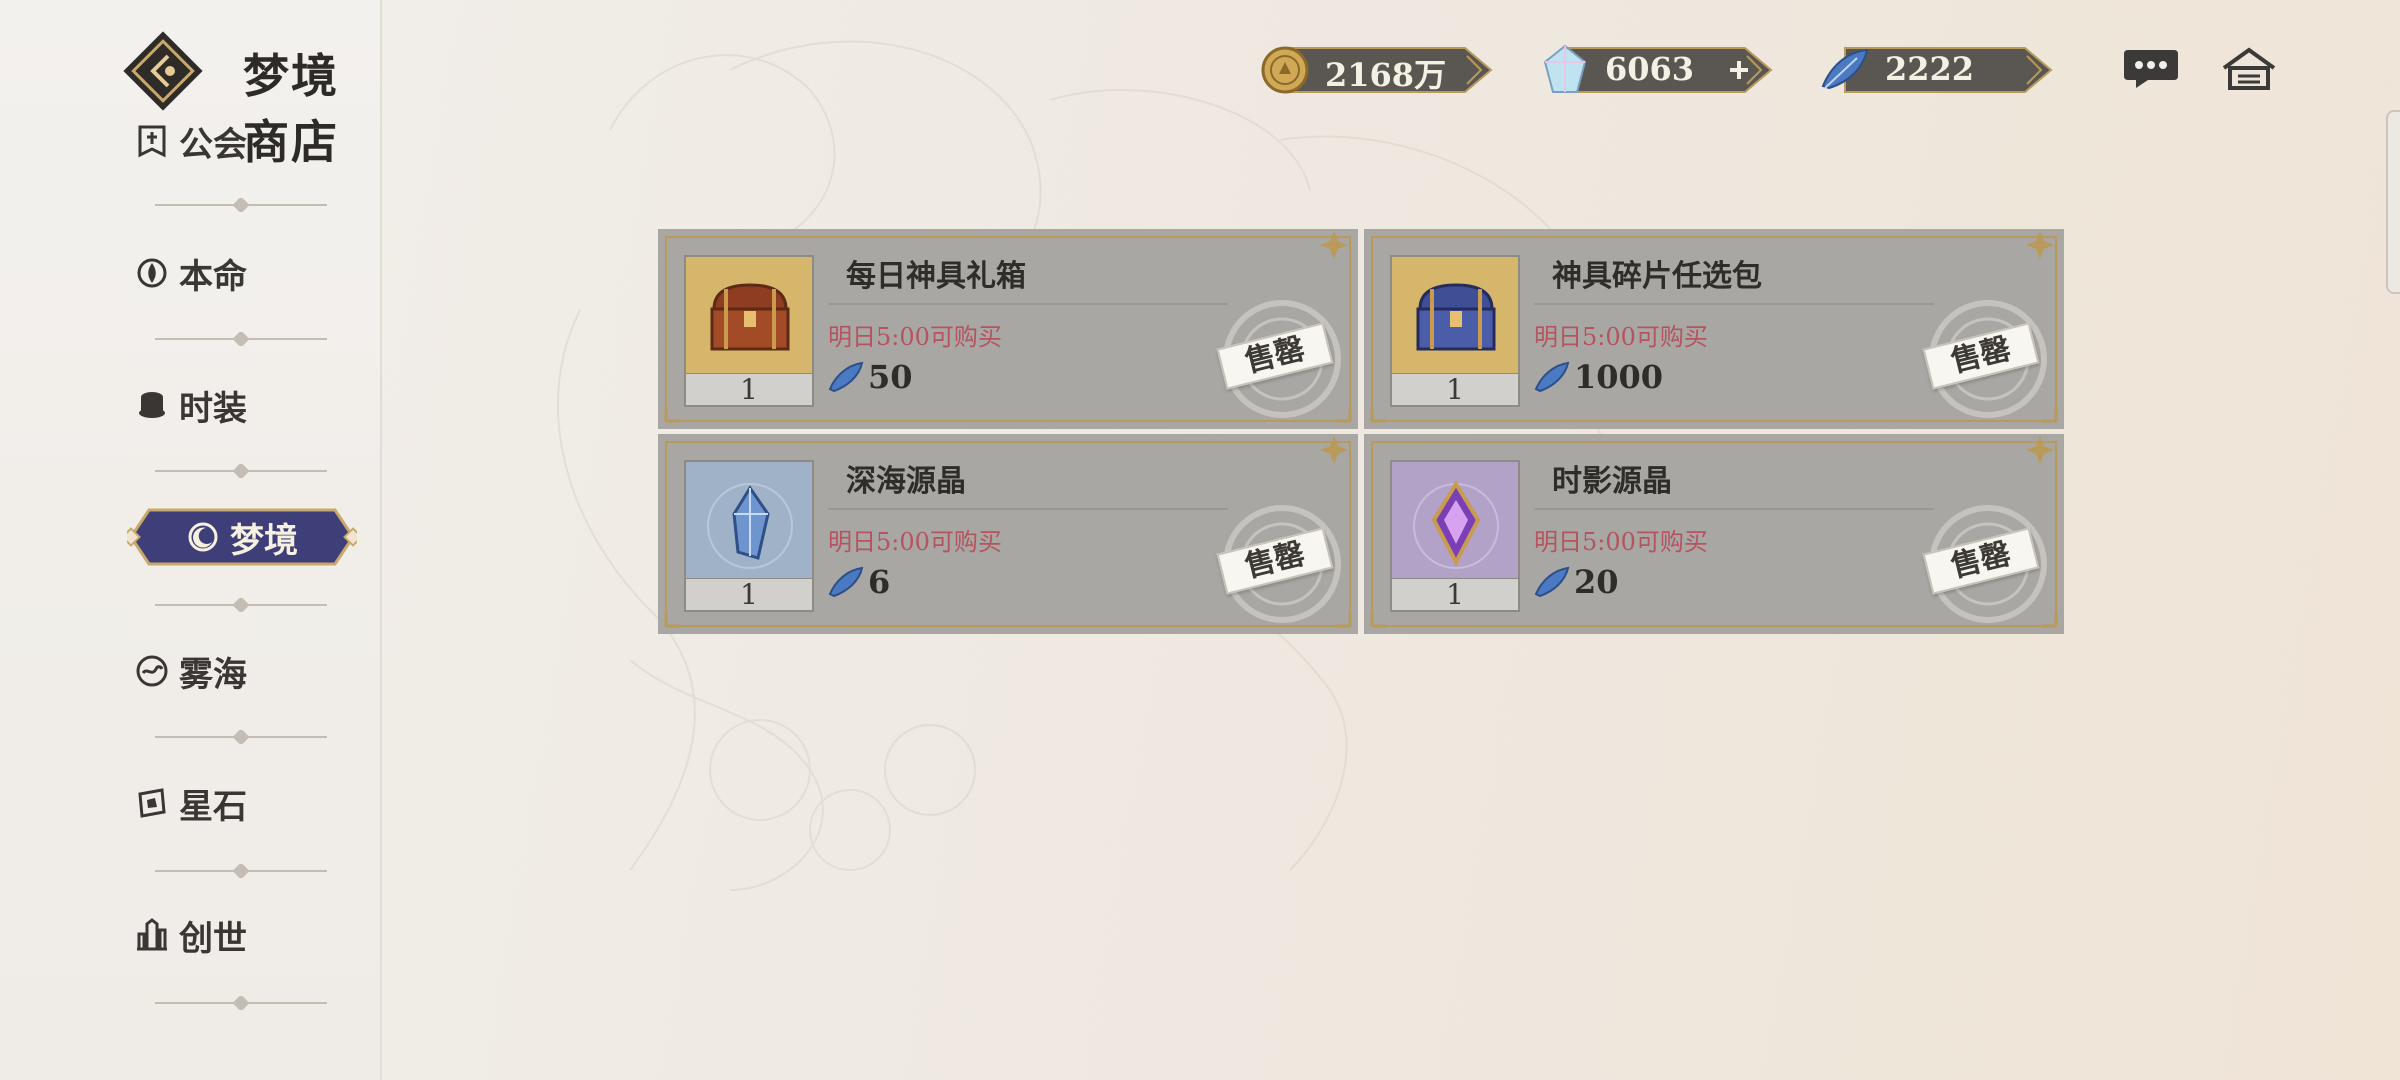 The height and width of the screenshot is (1080, 2400). I want to click on item-name: 深海源晶, so click(906, 481).